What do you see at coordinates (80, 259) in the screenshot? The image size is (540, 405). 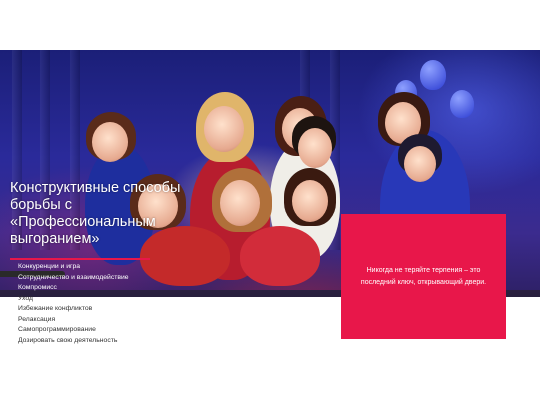 I see `title-underline` at bounding box center [80, 259].